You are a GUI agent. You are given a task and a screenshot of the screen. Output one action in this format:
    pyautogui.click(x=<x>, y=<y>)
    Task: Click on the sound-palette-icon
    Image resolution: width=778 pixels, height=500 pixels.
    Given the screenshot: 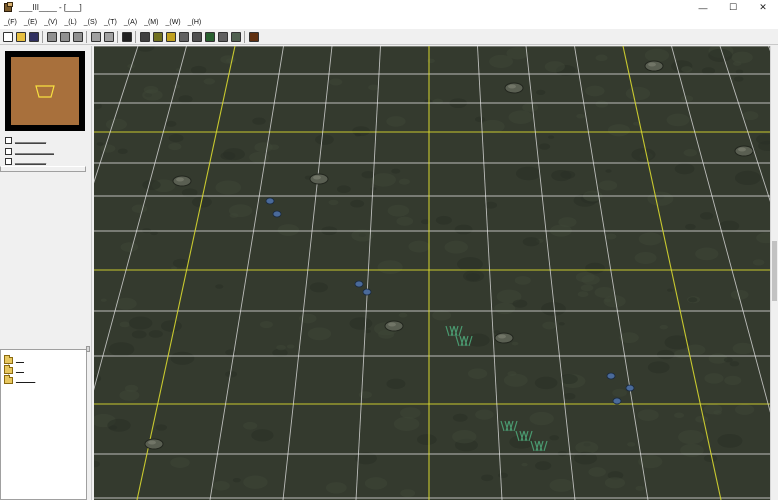 What is the action you would take?
    pyautogui.click(x=170, y=36)
    